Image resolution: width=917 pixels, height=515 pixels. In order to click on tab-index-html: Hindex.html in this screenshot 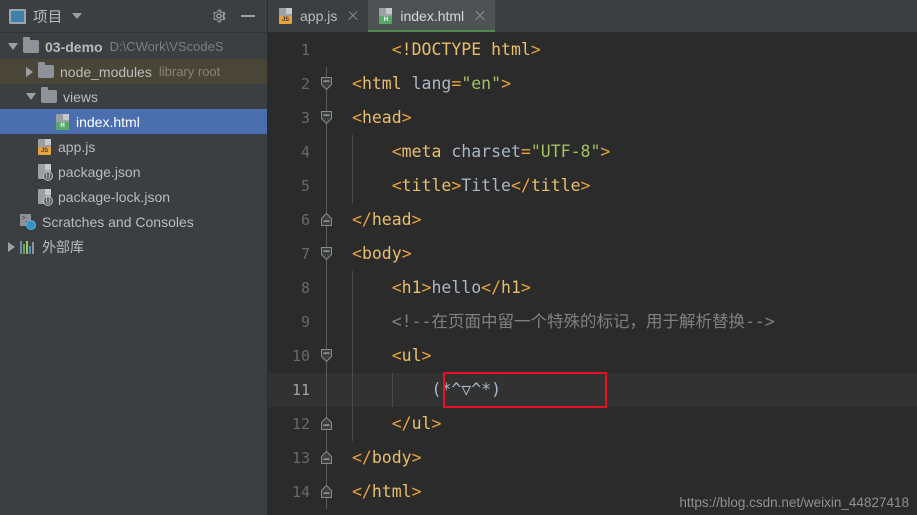, I will do `click(432, 16)`.